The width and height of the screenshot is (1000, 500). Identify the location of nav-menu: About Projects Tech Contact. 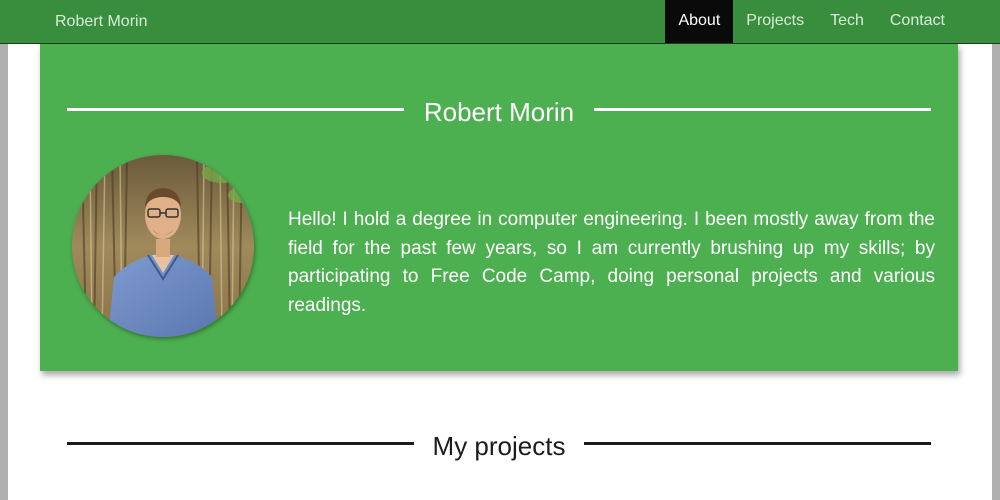
(811, 21).